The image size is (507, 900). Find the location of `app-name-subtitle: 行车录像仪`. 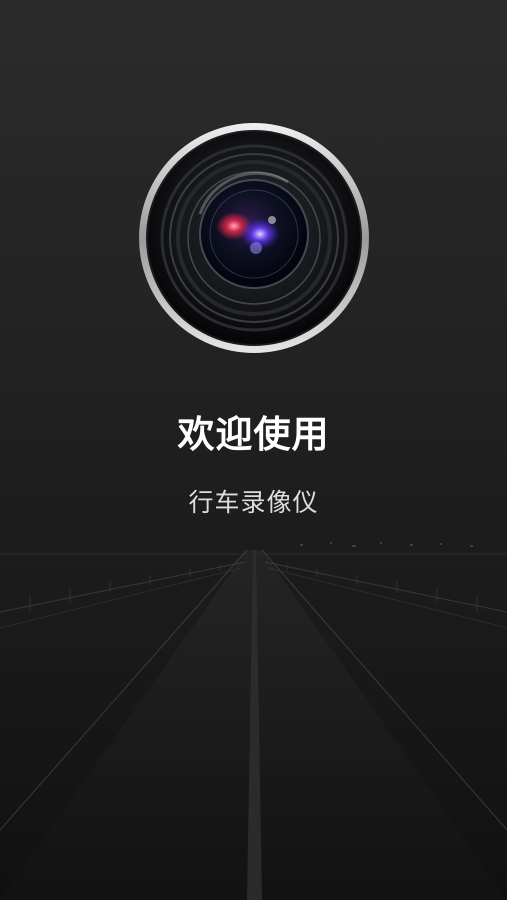

app-name-subtitle: 行车录像仪 is located at coordinates (253, 502).